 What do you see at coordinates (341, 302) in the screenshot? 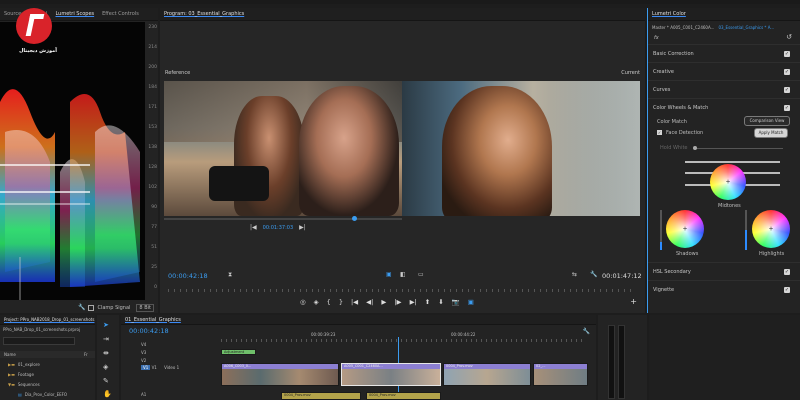
I see `out-point-icon: }` at bounding box center [341, 302].